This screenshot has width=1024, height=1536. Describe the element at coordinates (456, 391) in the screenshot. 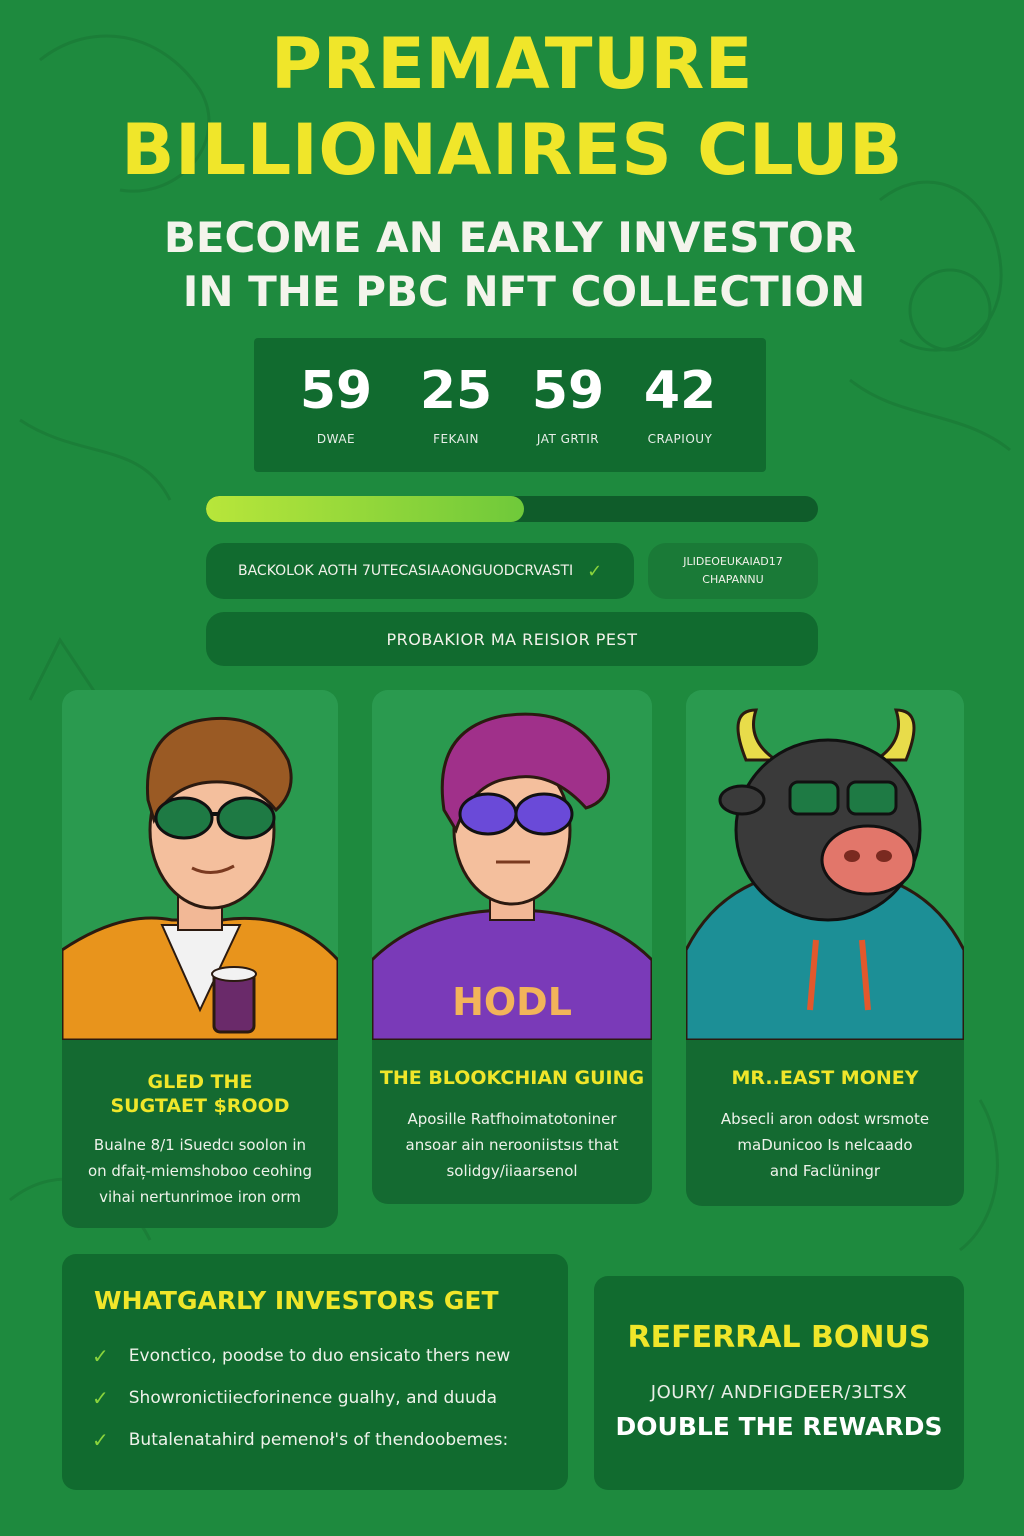

I see `countdown-value: 25` at that location.